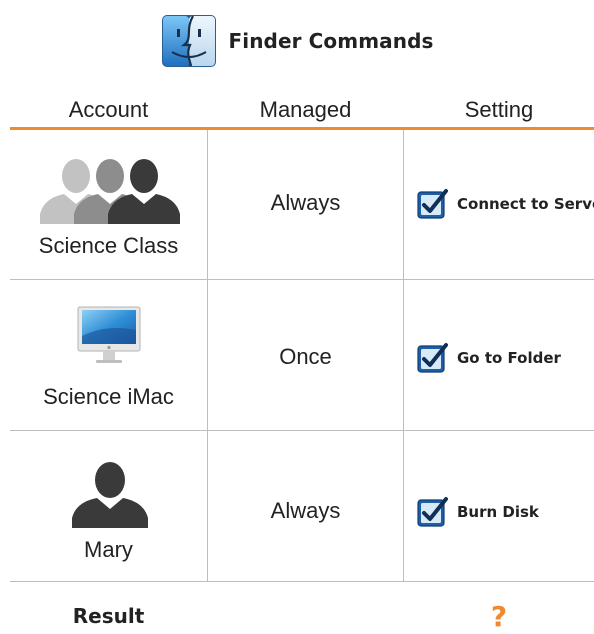  Describe the element at coordinates (108, 109) in the screenshot. I see `column-header-account: Account` at that location.